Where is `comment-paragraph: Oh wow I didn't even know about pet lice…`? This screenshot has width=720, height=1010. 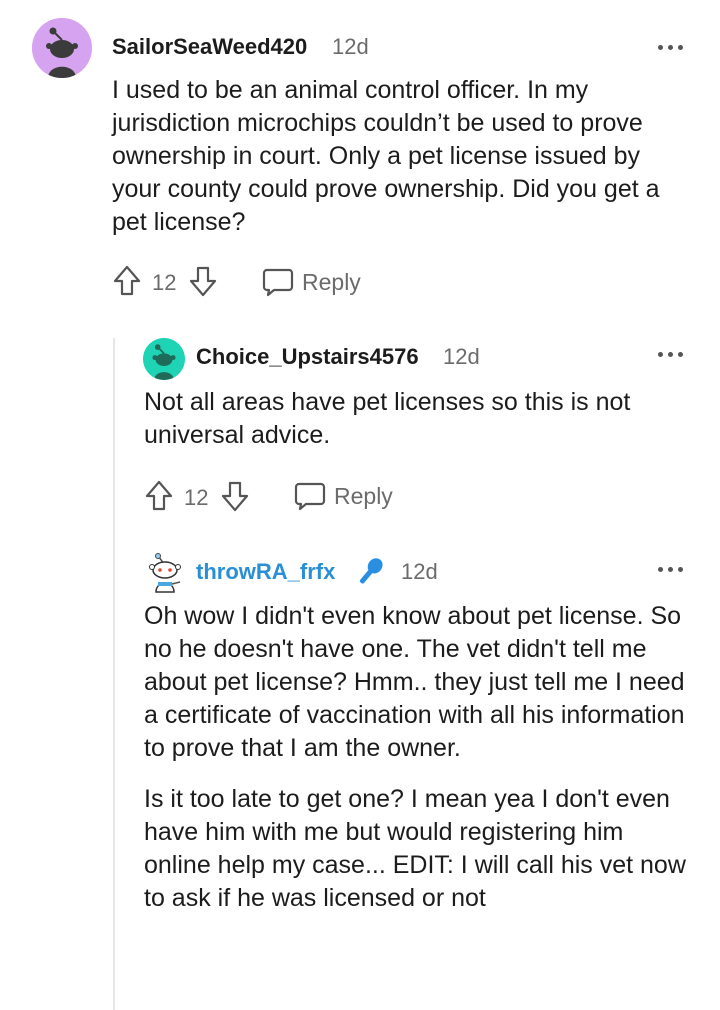
comment-paragraph: Oh wow I didn't even know about pet lice… is located at coordinates (414, 682).